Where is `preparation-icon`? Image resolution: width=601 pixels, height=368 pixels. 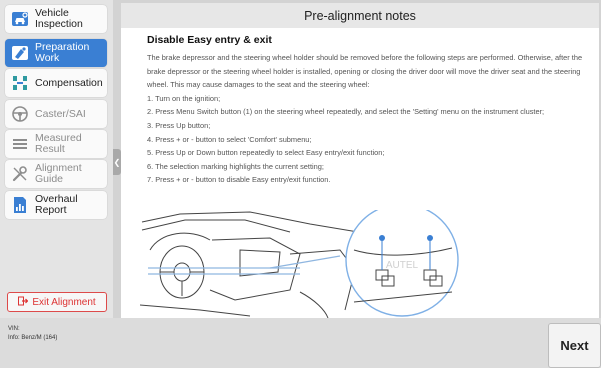 preparation-icon is located at coordinates (20, 53).